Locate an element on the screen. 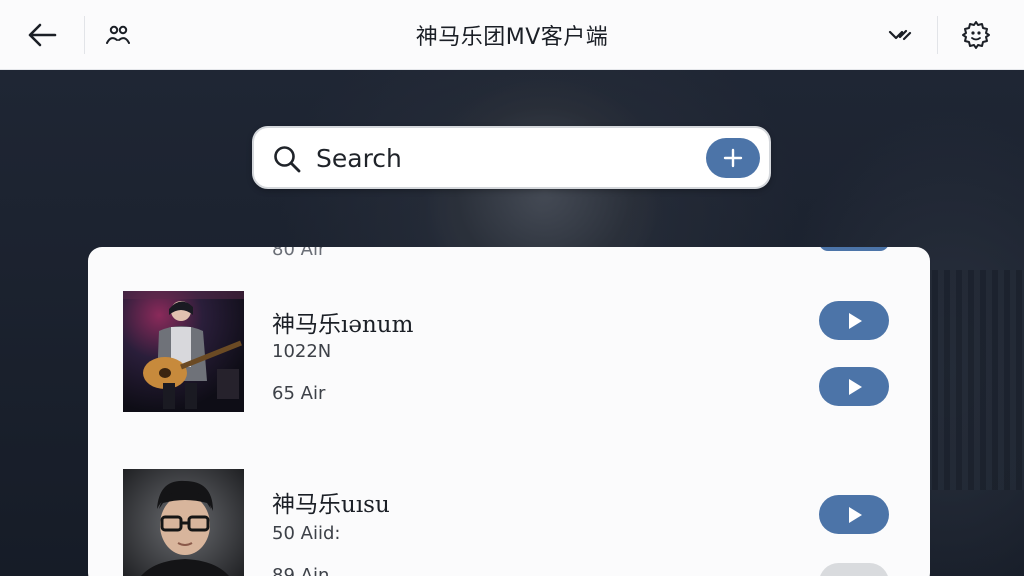 This screenshot has width=1024, height=576. search-input is located at coordinates (506, 158).